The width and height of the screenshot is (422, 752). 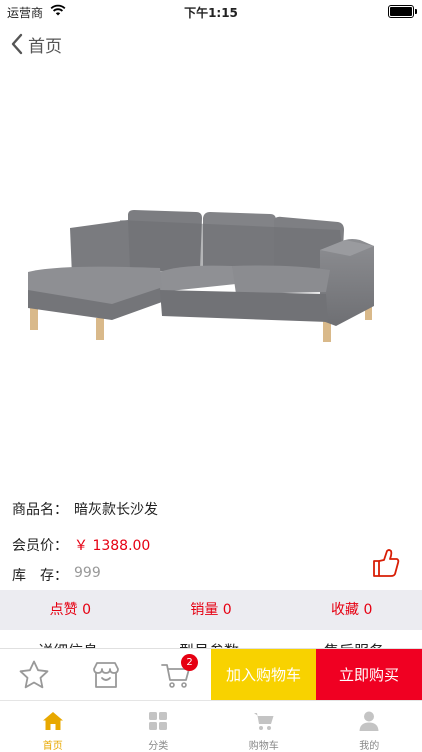 What do you see at coordinates (386, 563) in the screenshot?
I see `thumbs-up-icon` at bounding box center [386, 563].